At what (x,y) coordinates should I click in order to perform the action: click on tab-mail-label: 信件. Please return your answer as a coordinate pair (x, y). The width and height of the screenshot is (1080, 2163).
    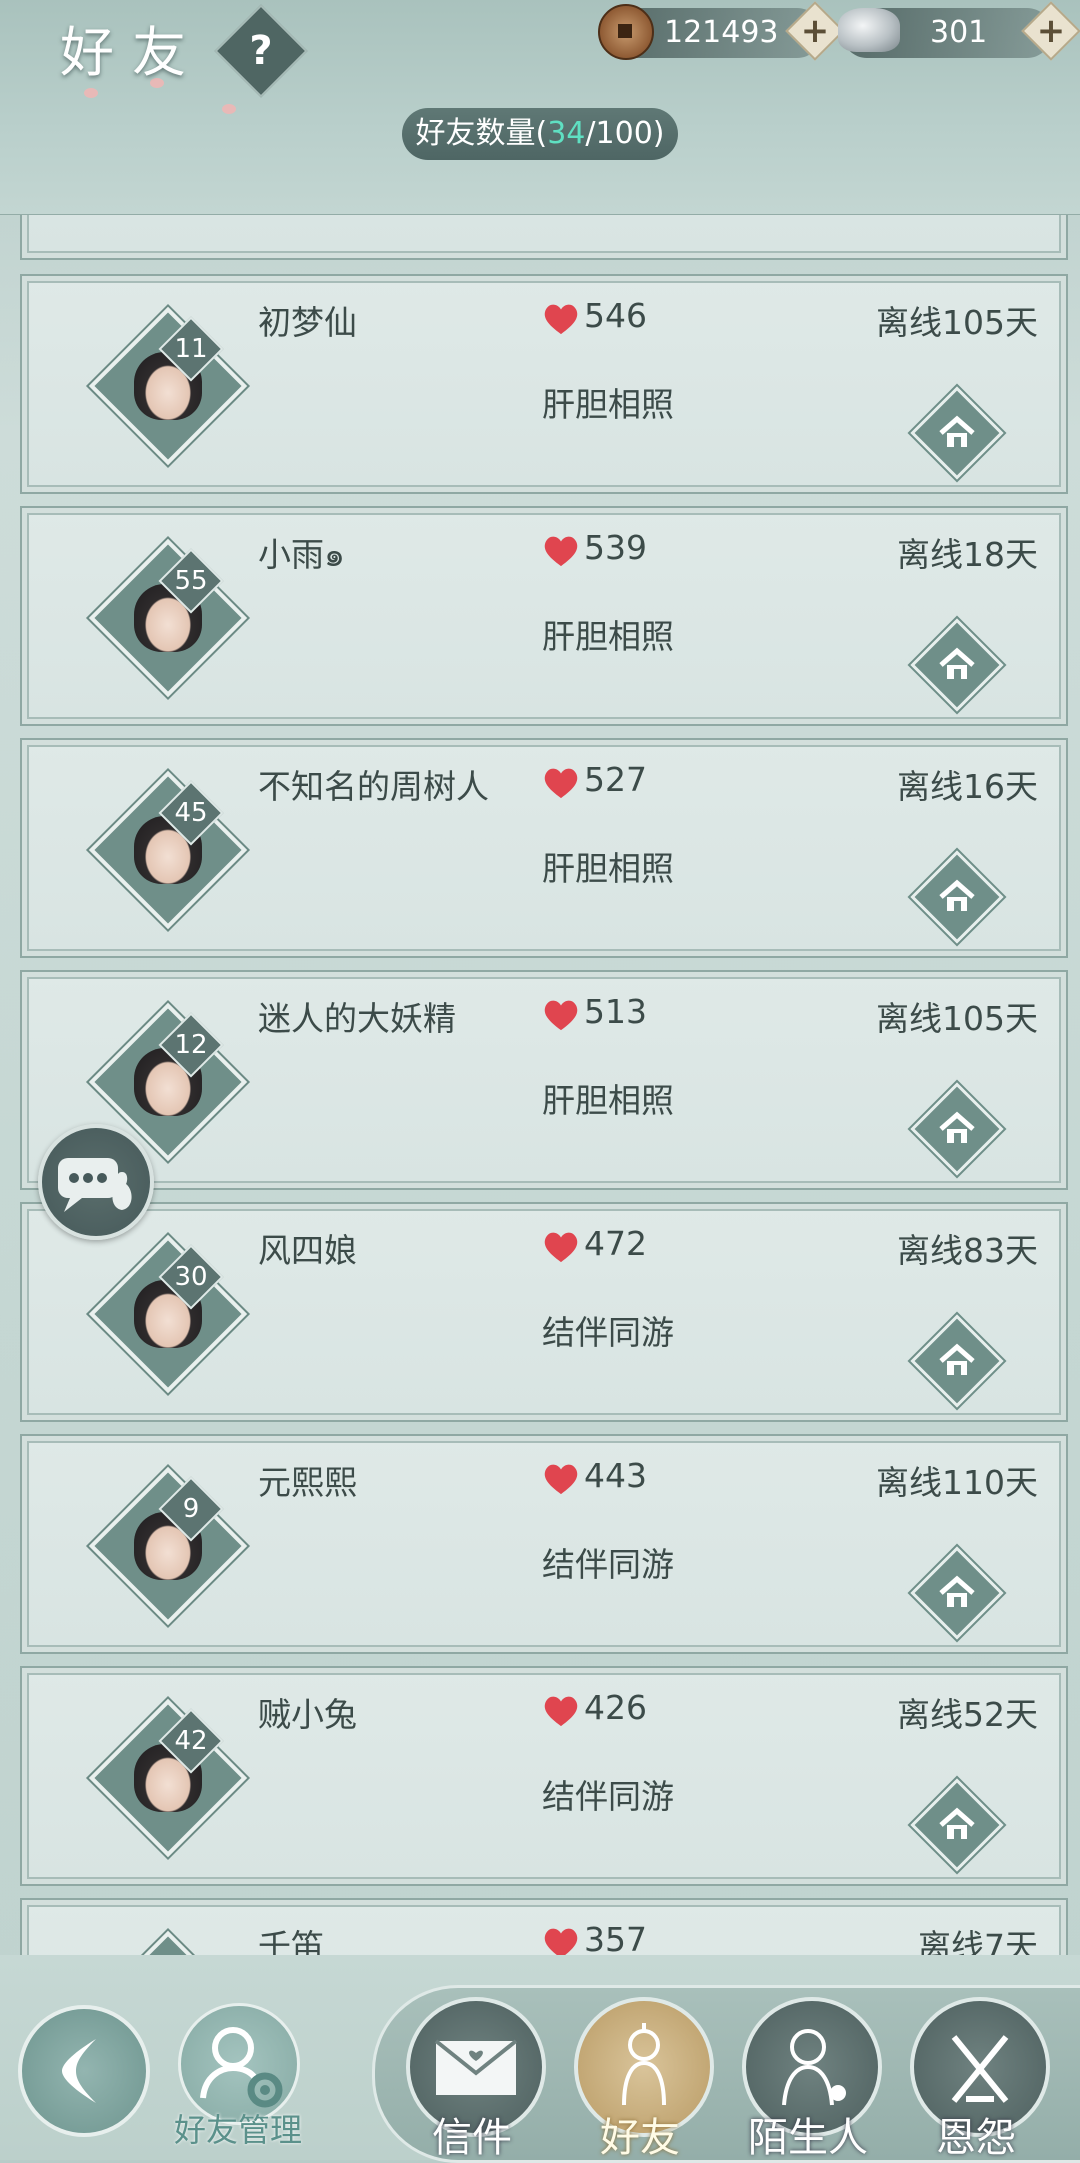
    Looking at the image, I should click on (472, 2138).